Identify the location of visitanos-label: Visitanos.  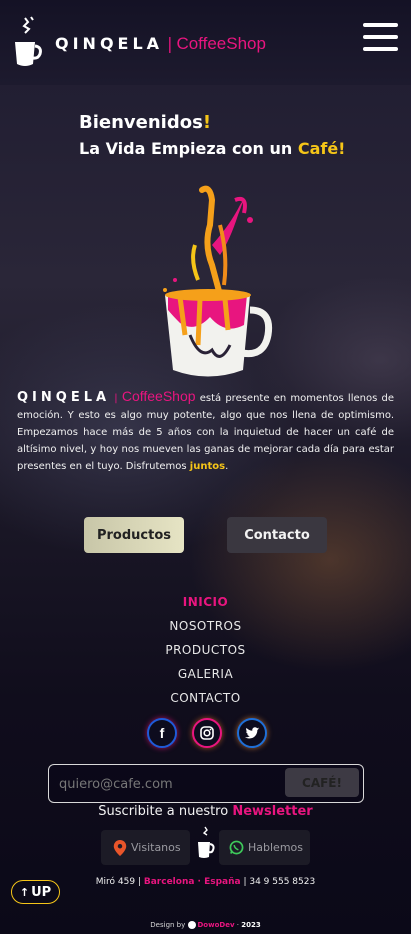
(156, 847).